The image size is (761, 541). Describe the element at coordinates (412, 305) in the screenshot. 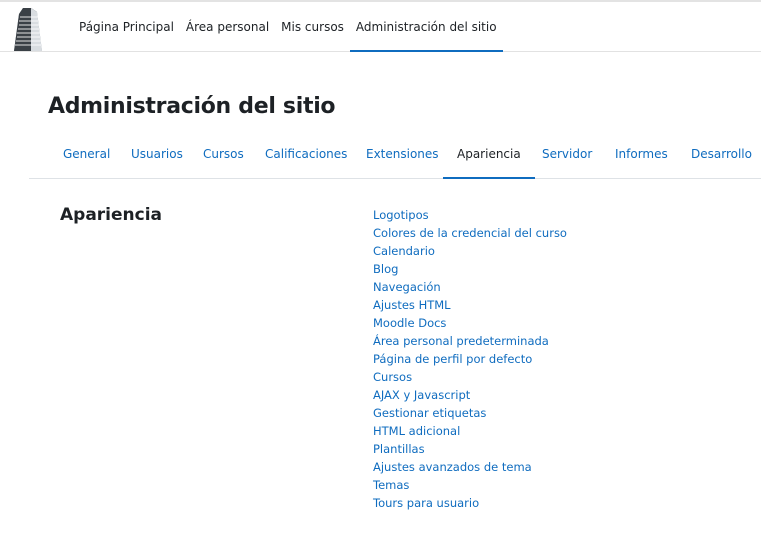

I see `link-ajustes-html: Ajustes HTML` at that location.